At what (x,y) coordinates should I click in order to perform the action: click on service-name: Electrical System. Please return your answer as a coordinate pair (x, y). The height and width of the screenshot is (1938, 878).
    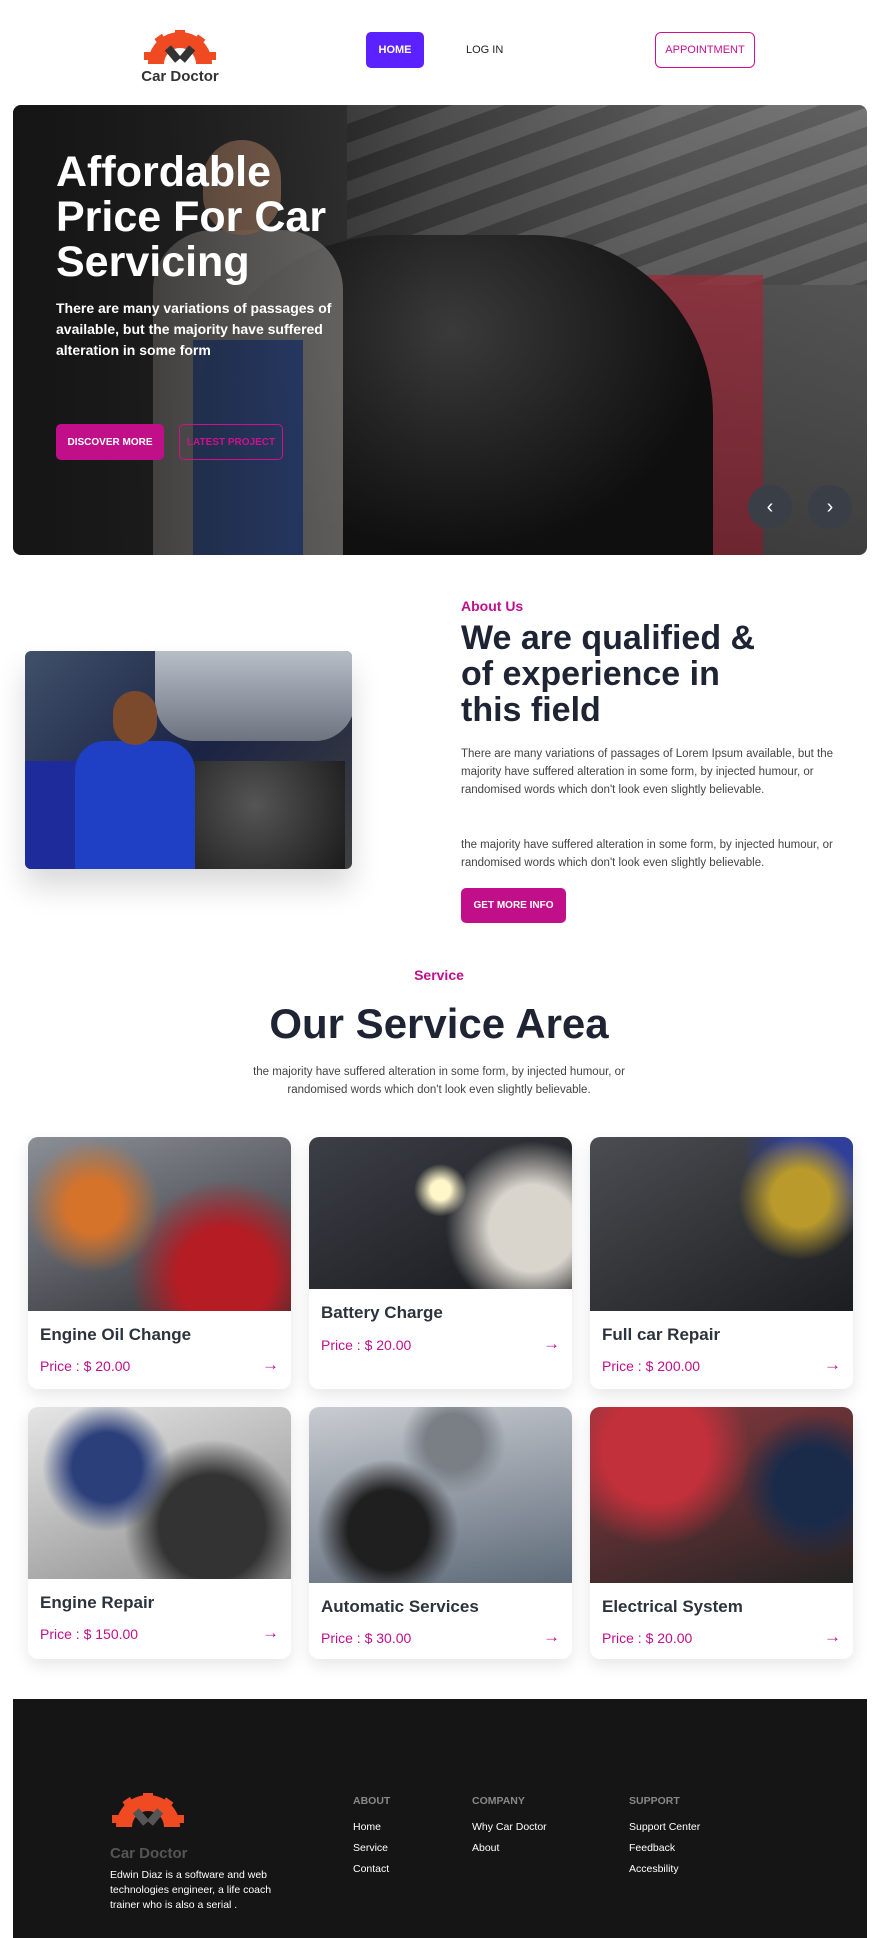
    Looking at the image, I should click on (672, 1606).